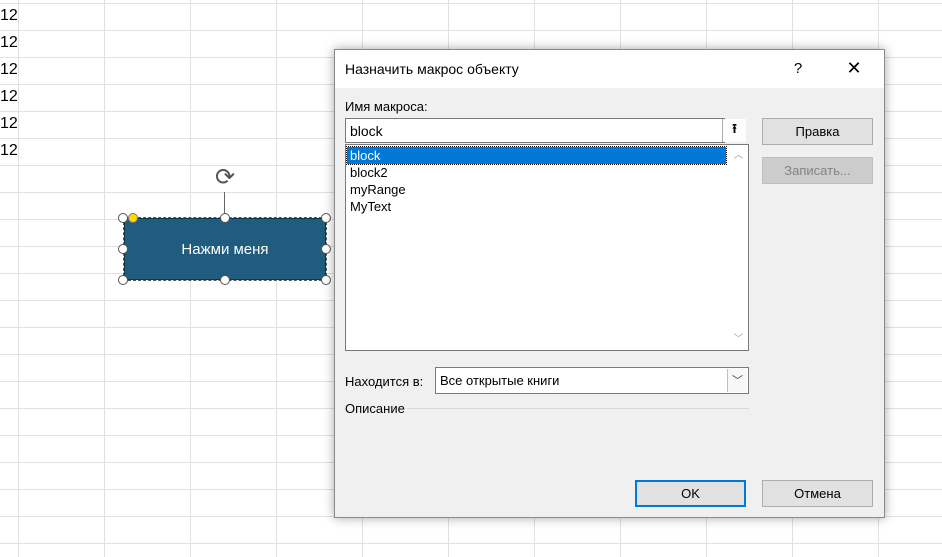 The height and width of the screenshot is (557, 942). What do you see at coordinates (578, 408) in the screenshot?
I see `description-divider` at bounding box center [578, 408].